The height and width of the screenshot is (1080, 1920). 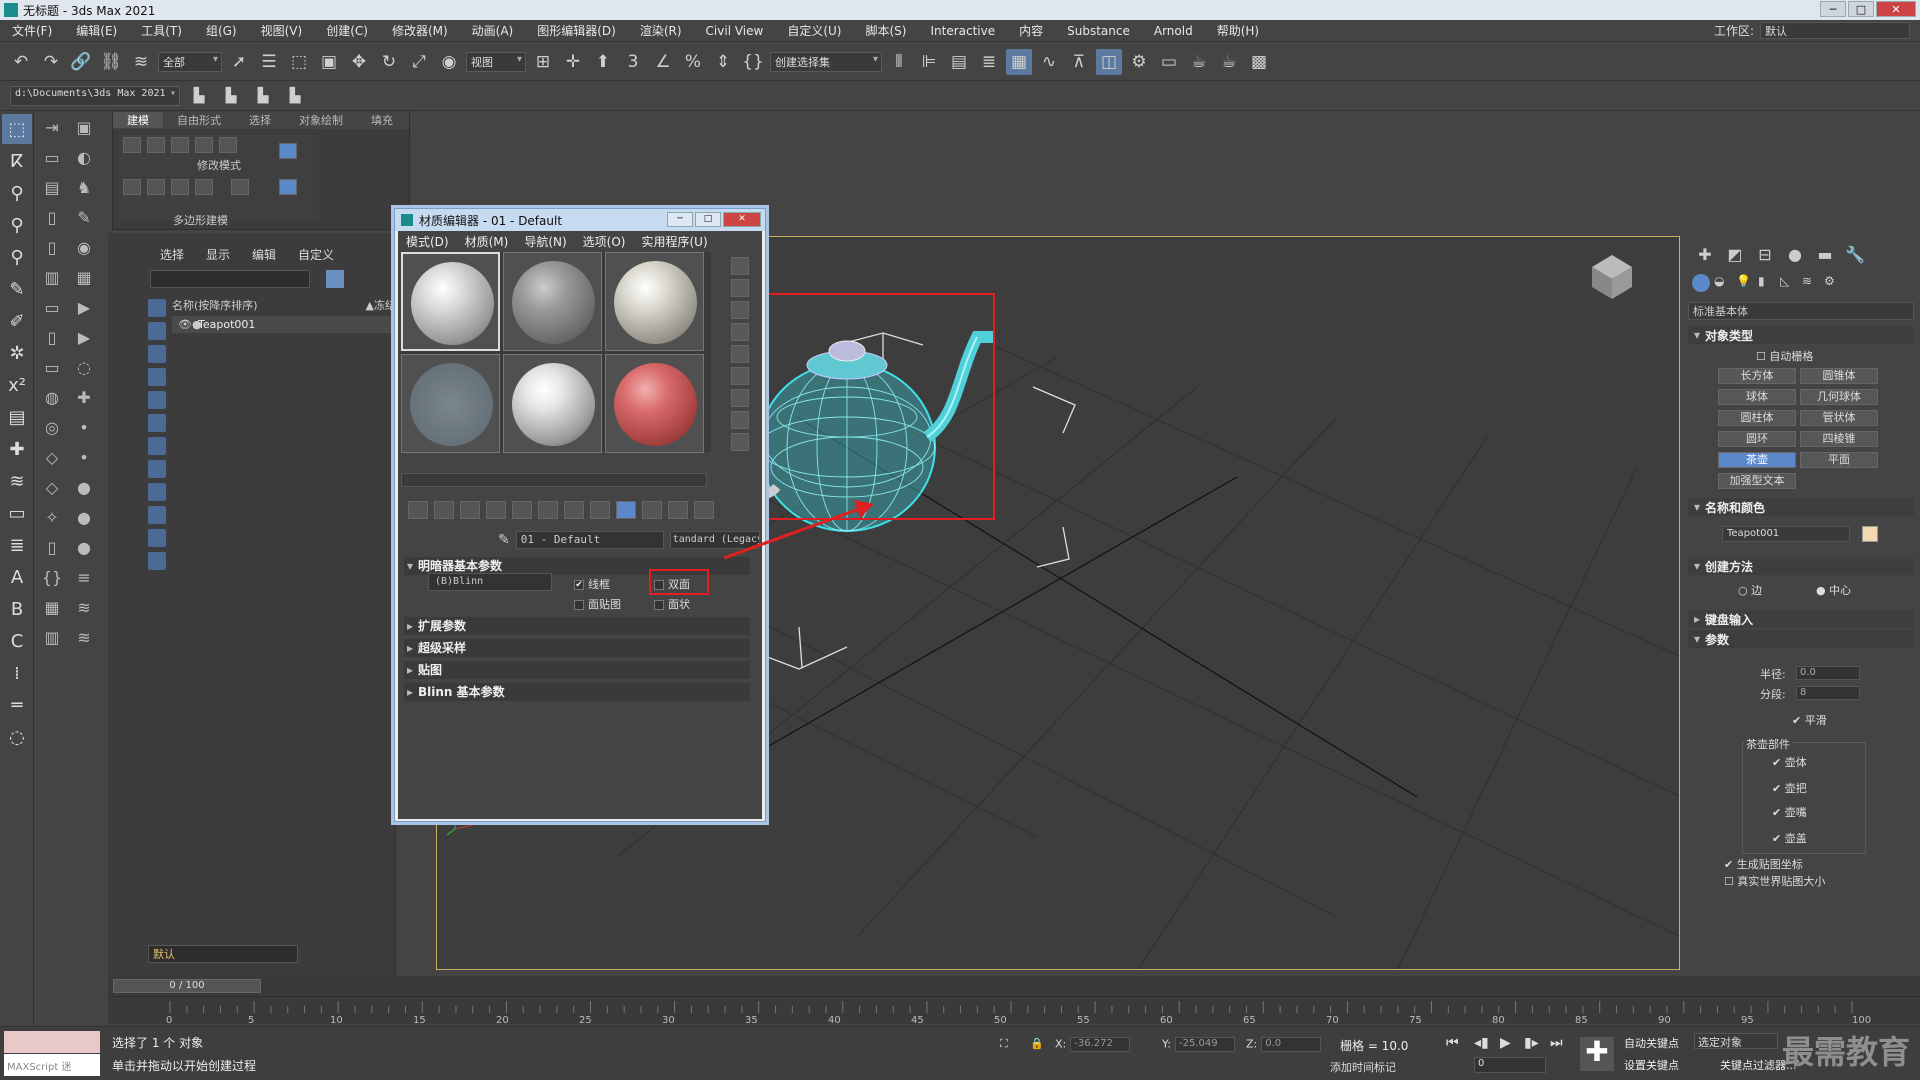 I want to click on name-column-header: 名称(按降序排序), so click(x=215, y=305).